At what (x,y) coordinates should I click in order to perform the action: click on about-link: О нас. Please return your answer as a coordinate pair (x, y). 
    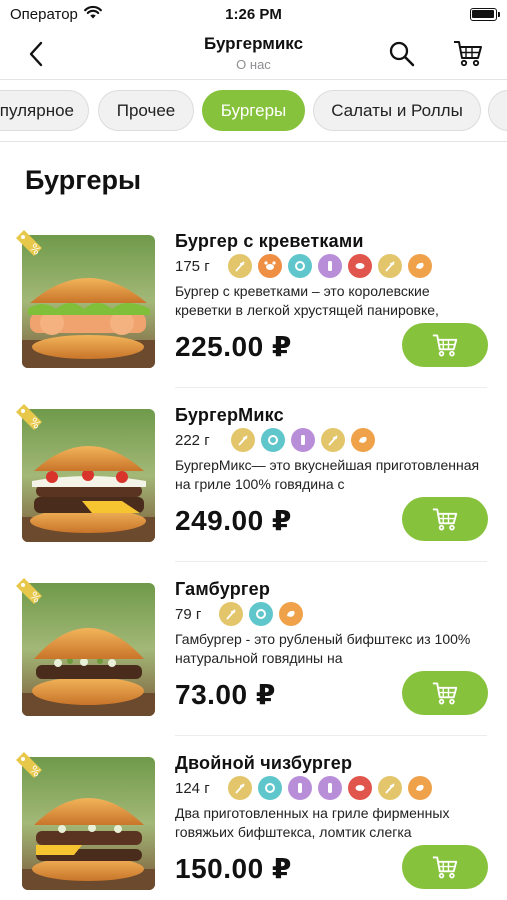
    Looking at the image, I should click on (253, 64).